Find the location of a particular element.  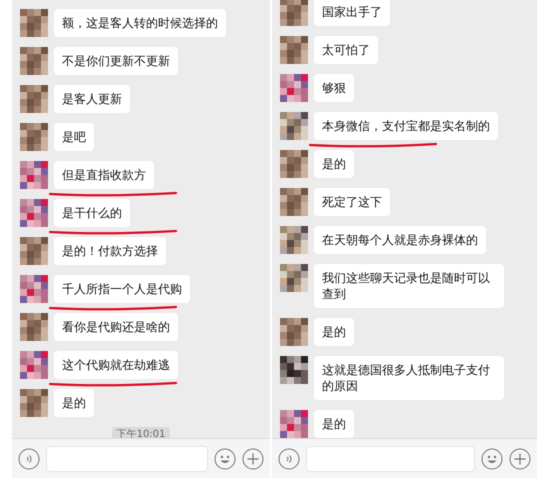

message-bubble: 是吧 is located at coordinates (74, 137).